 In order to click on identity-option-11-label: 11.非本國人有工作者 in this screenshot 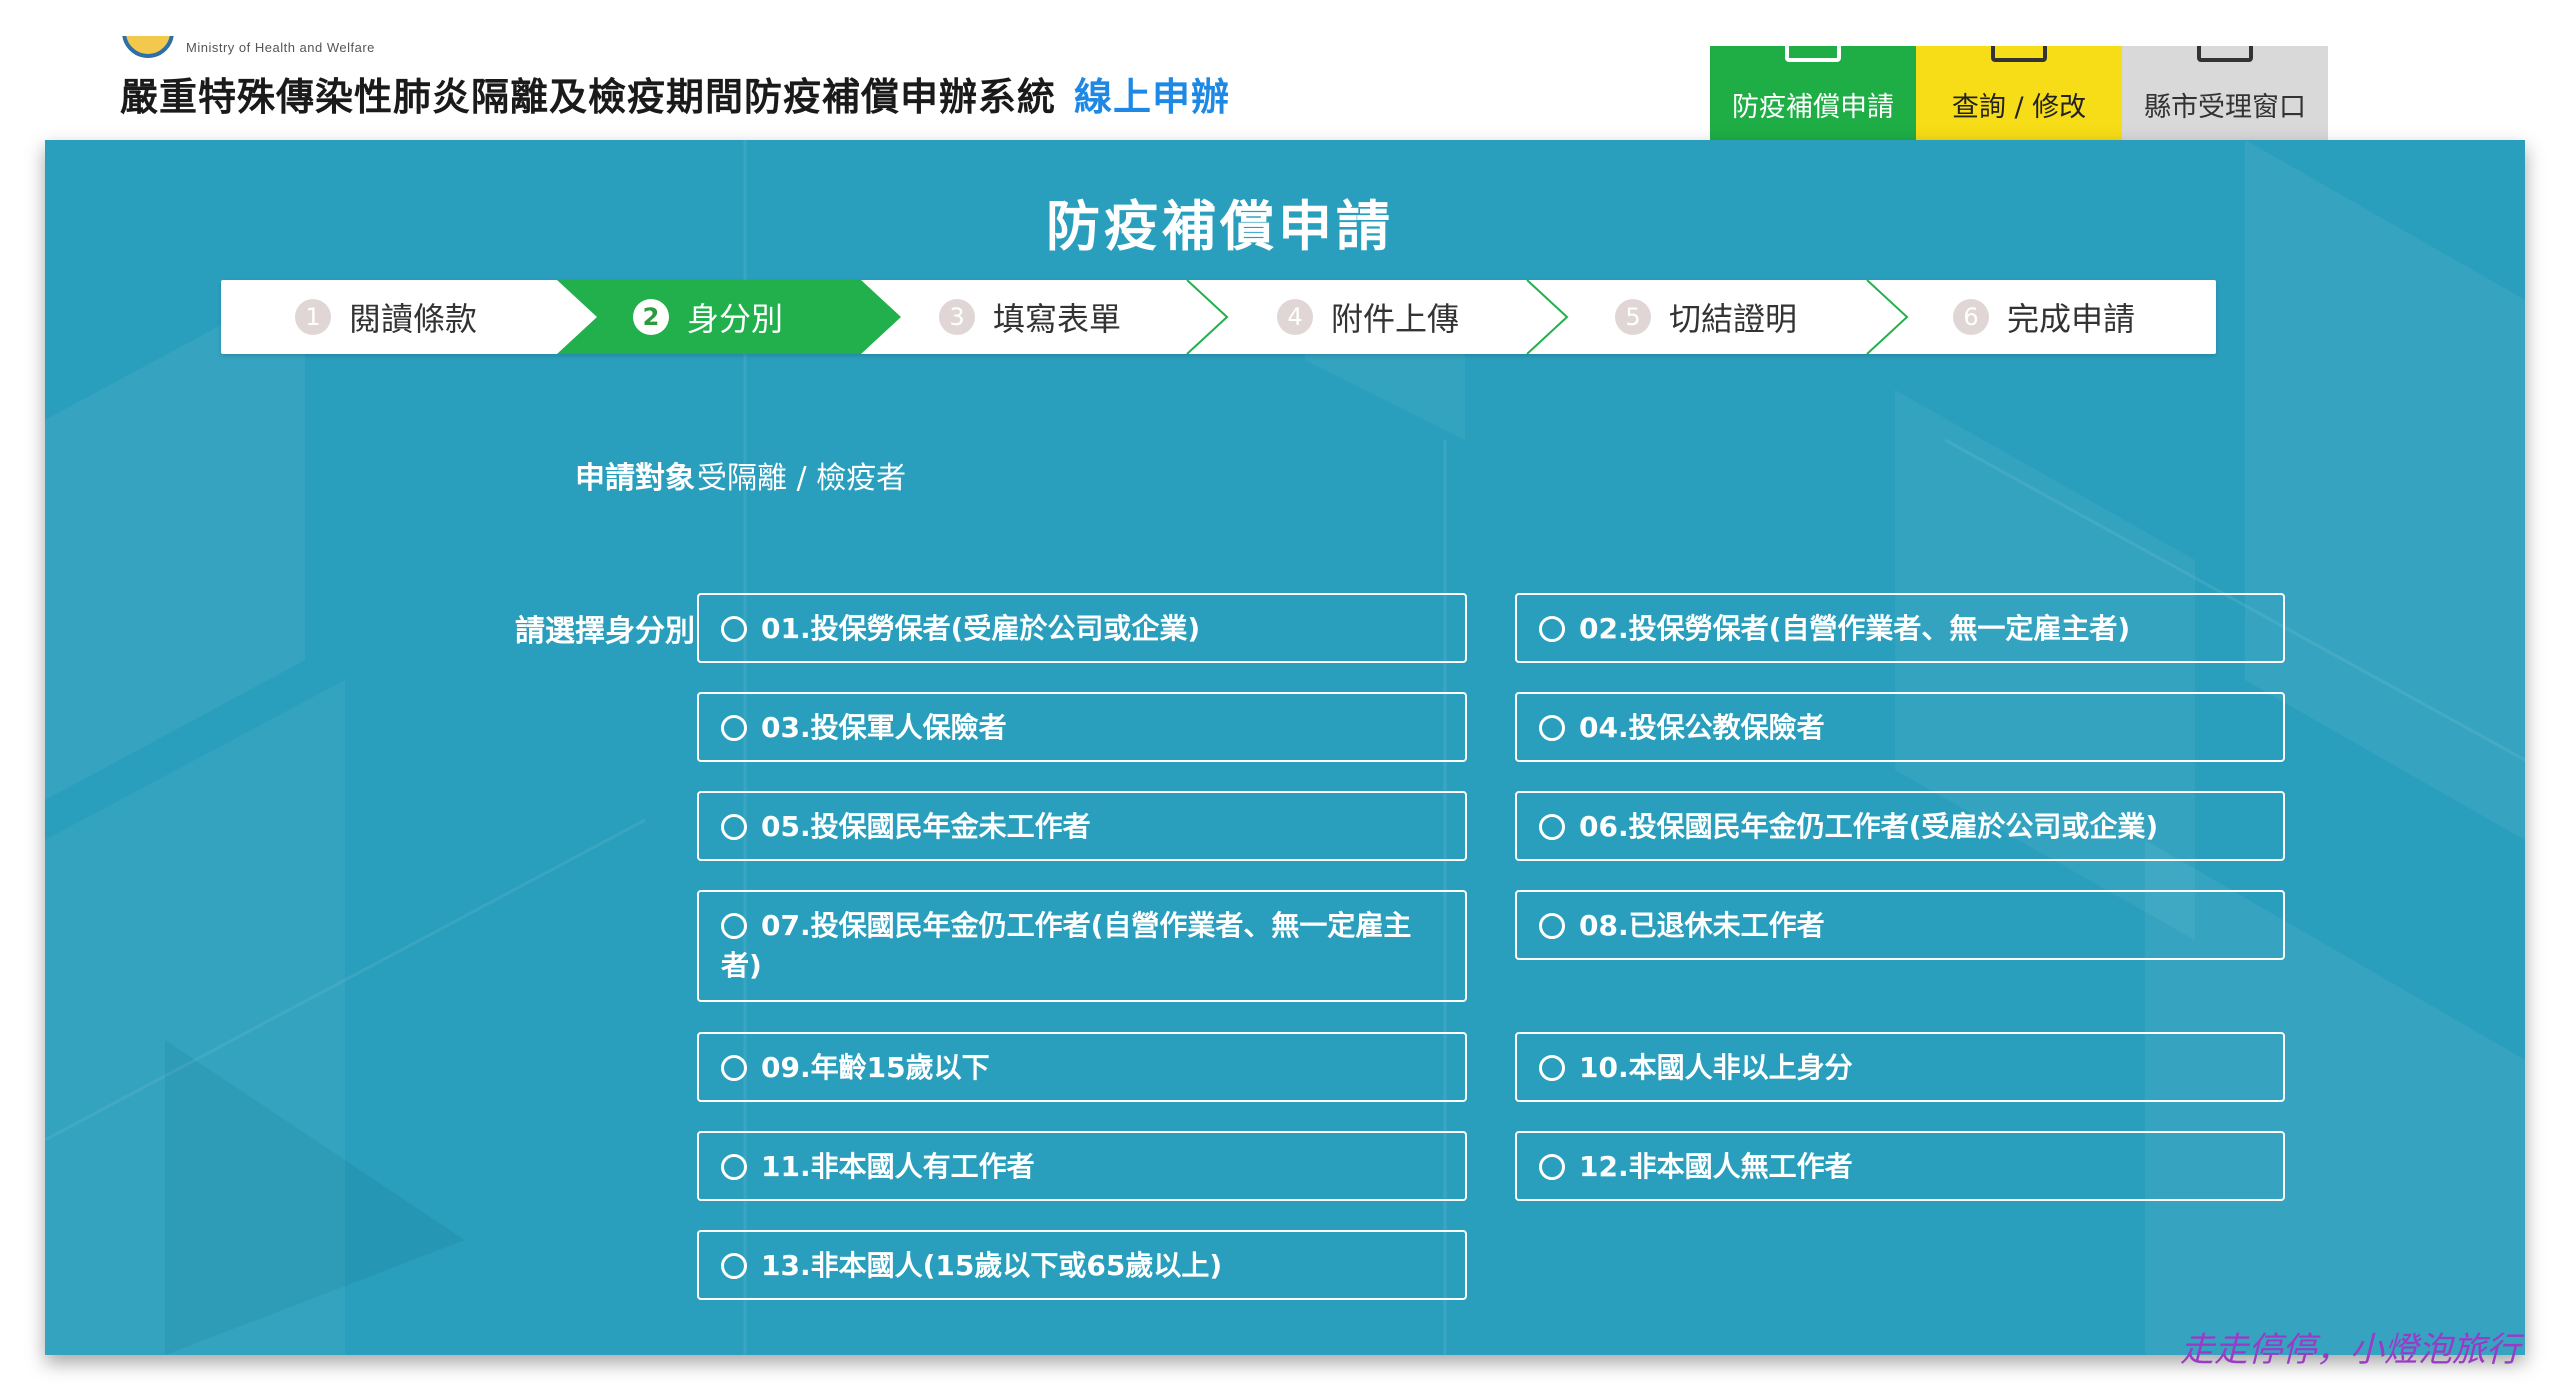, I will do `click(898, 1166)`.